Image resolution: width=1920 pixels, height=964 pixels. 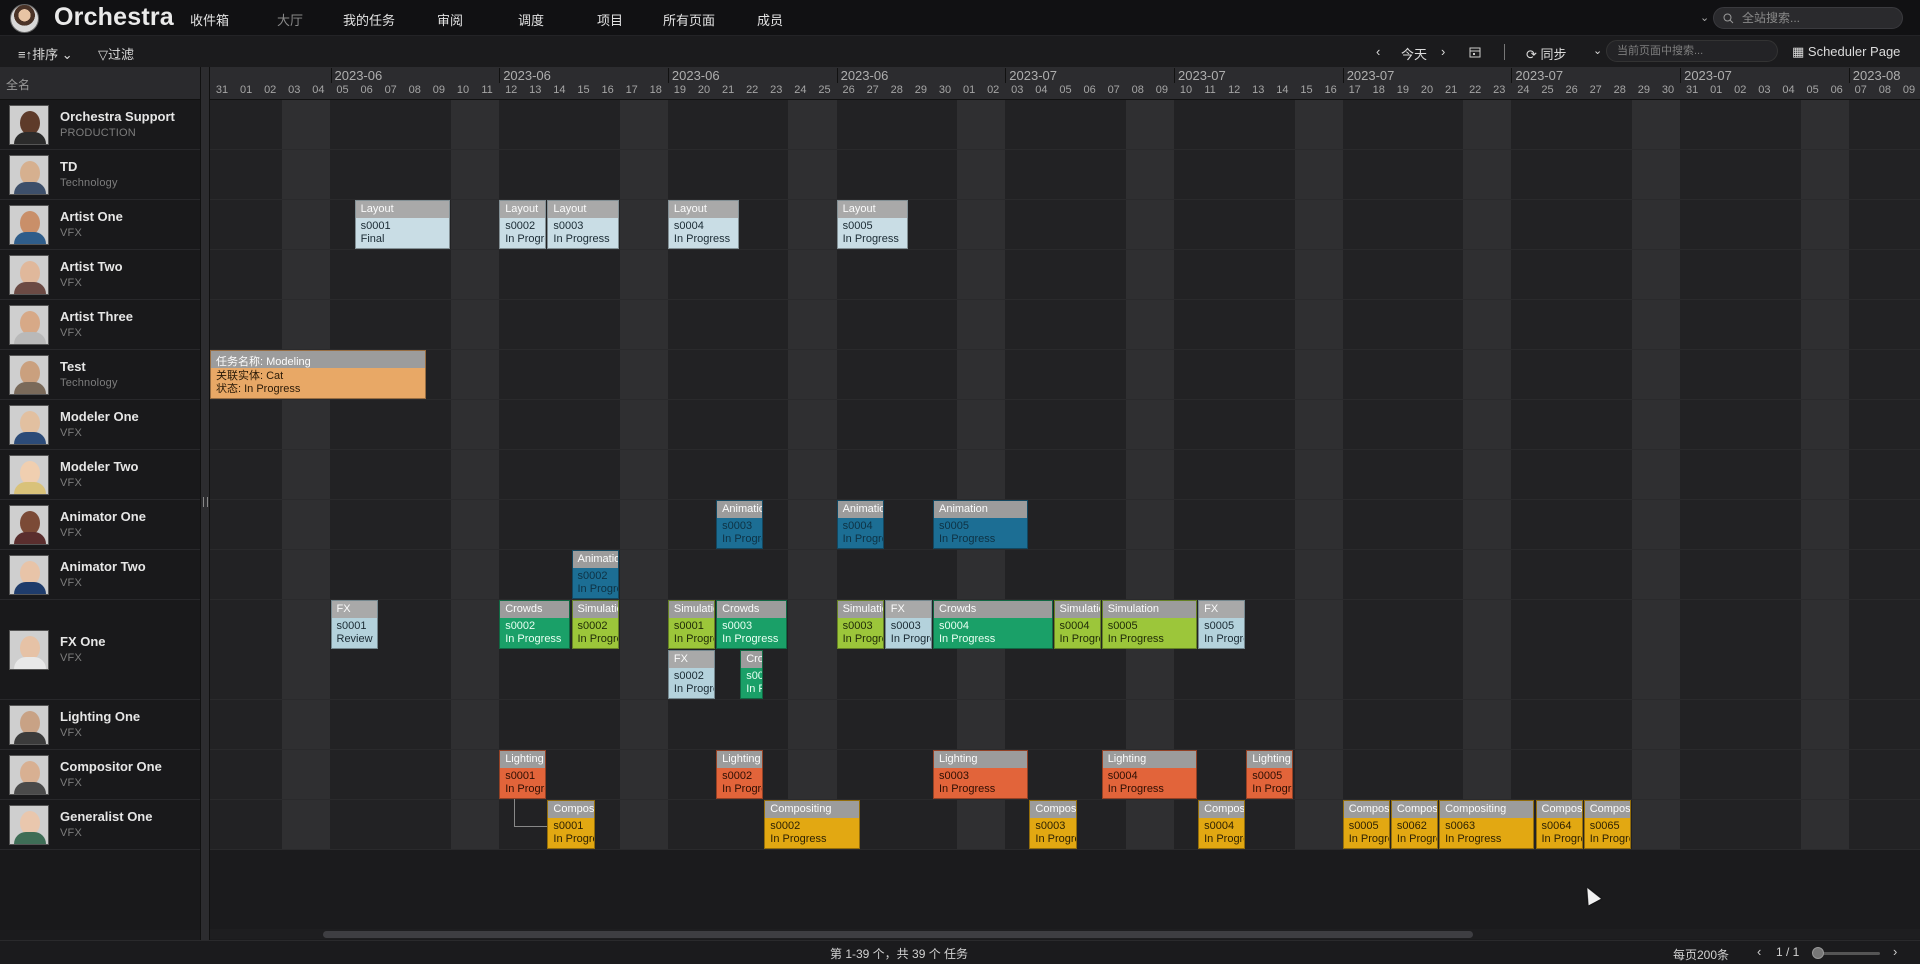 What do you see at coordinates (691, 624) in the screenshot?
I see `task-bar: Simulation s0001In Progress` at bounding box center [691, 624].